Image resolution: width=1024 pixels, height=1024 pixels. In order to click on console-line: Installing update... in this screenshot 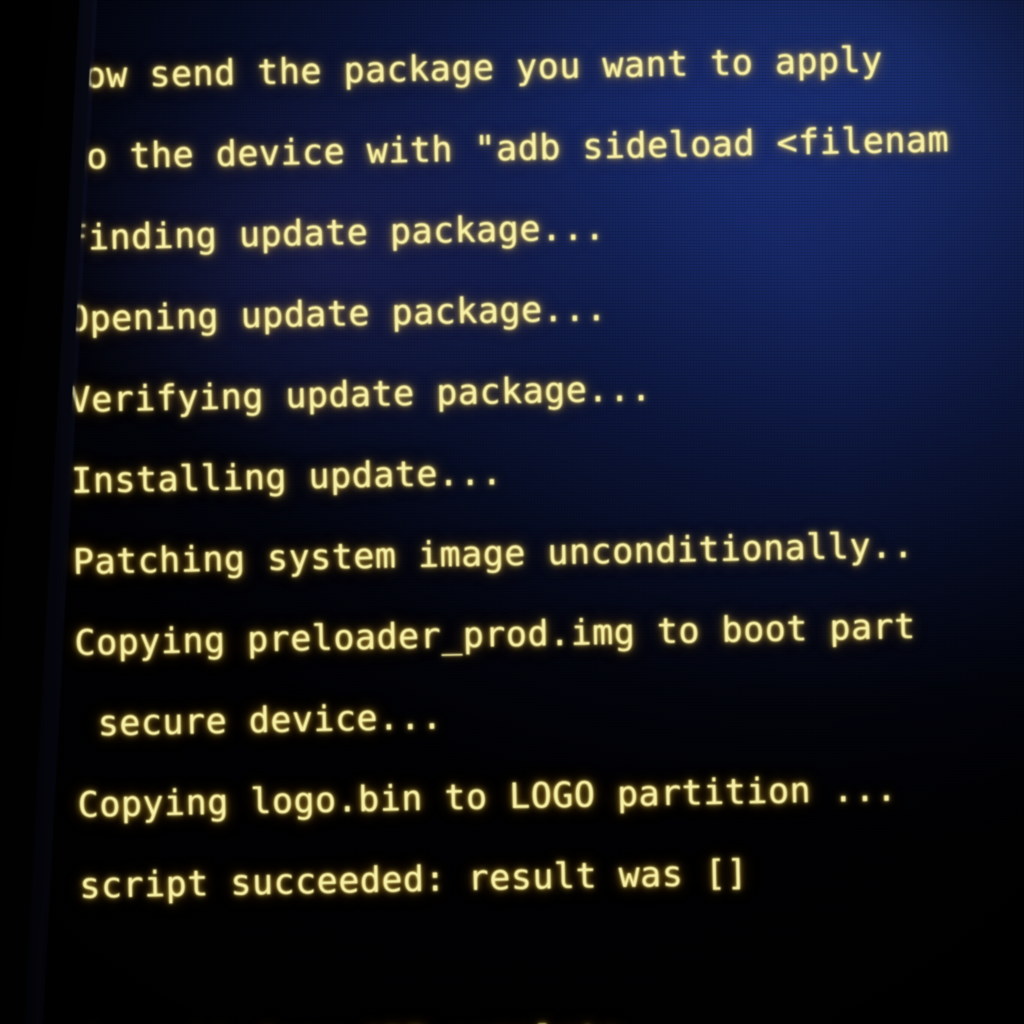, I will do `click(287, 477)`.